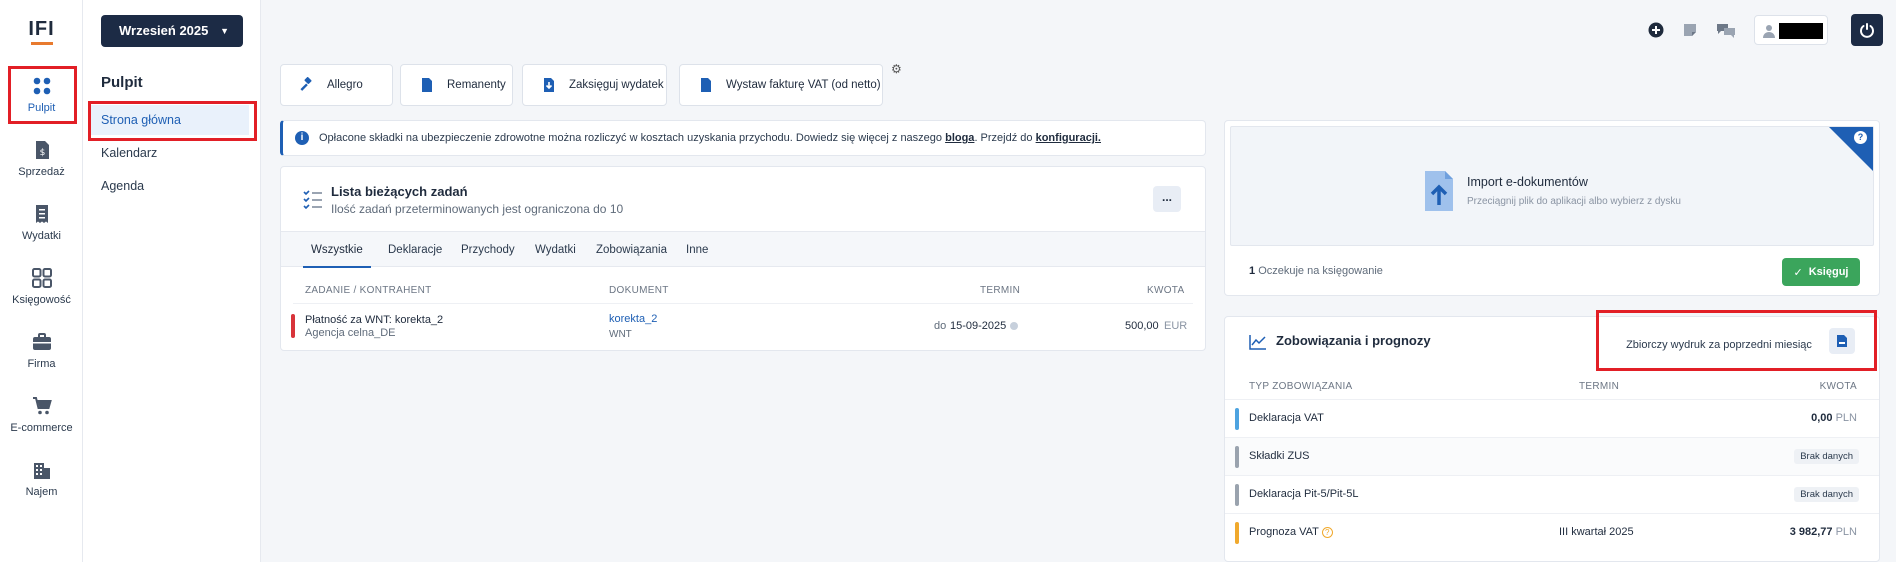  I want to click on notes-icon, so click(1690, 30).